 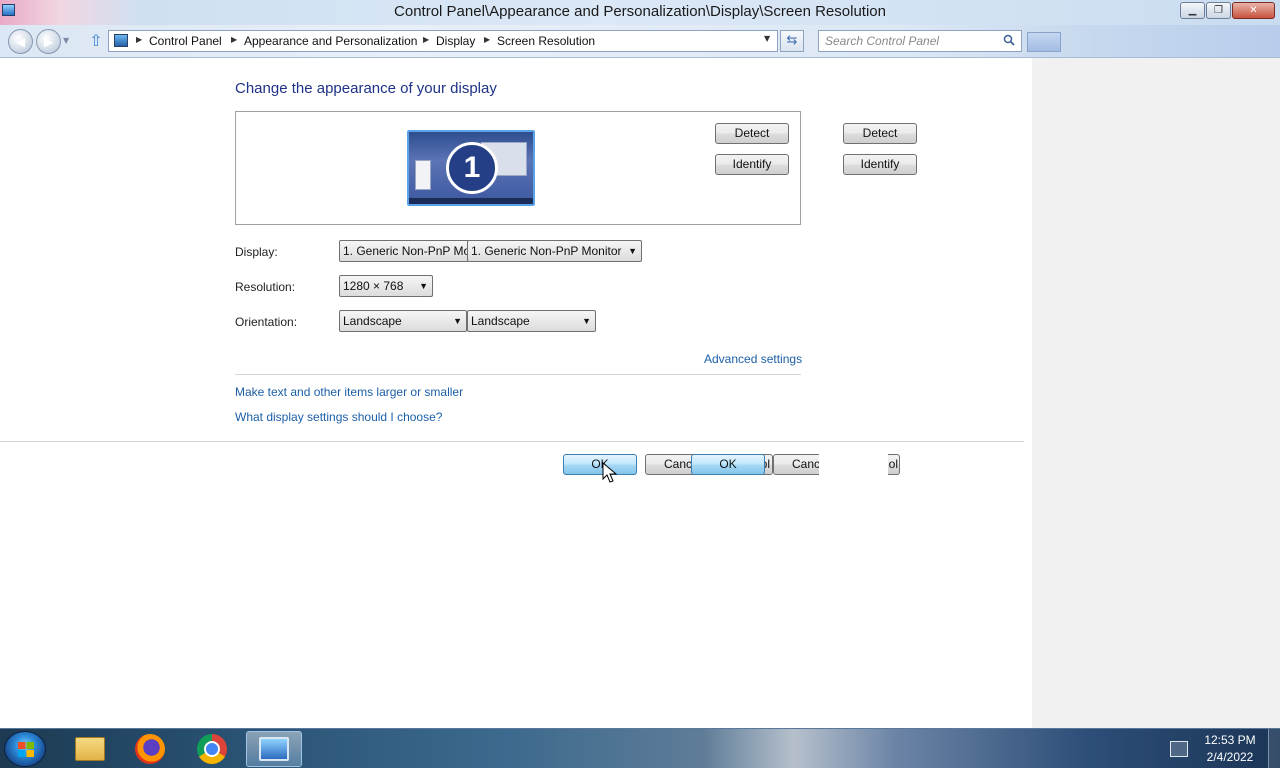 I want to click on window-thumbnail-icon, so click(x=423, y=175).